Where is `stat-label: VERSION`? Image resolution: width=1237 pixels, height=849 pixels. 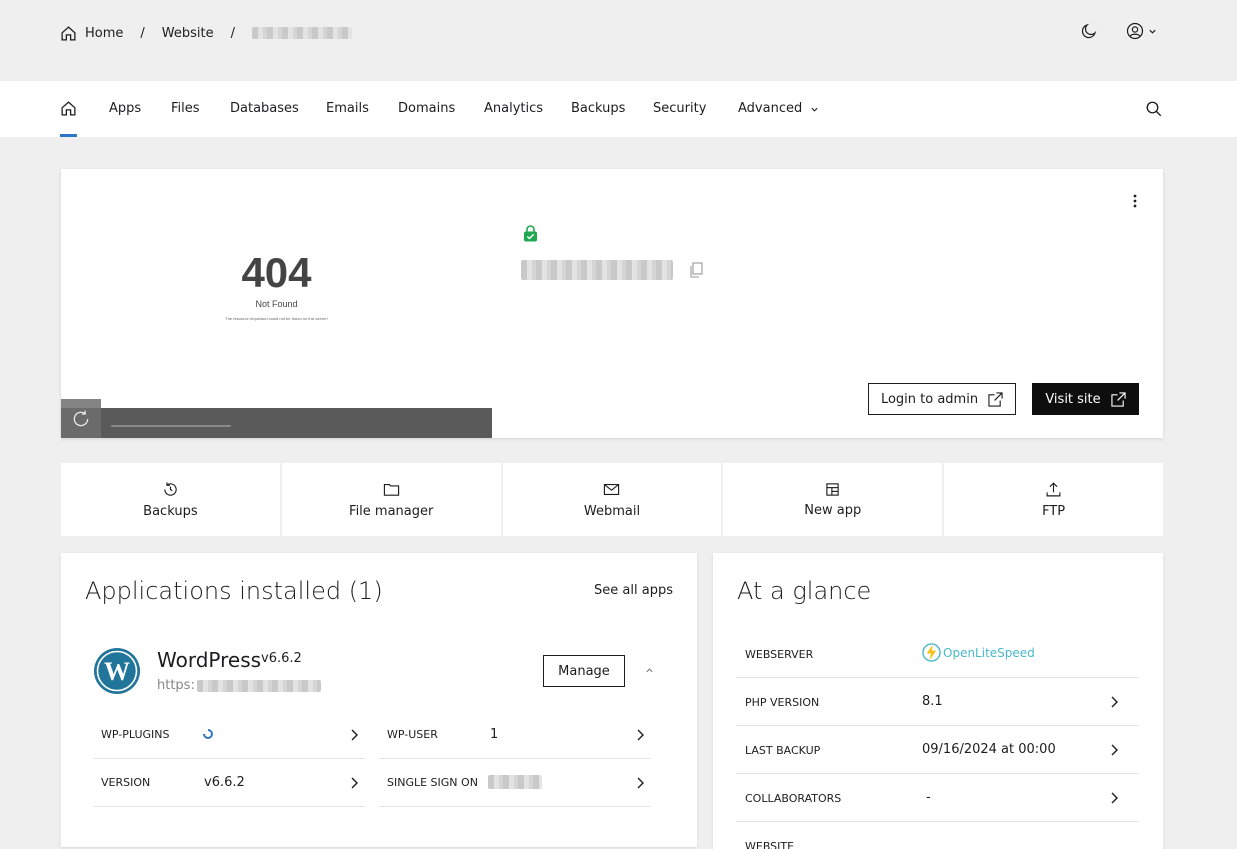
stat-label: VERSION is located at coordinates (126, 782).